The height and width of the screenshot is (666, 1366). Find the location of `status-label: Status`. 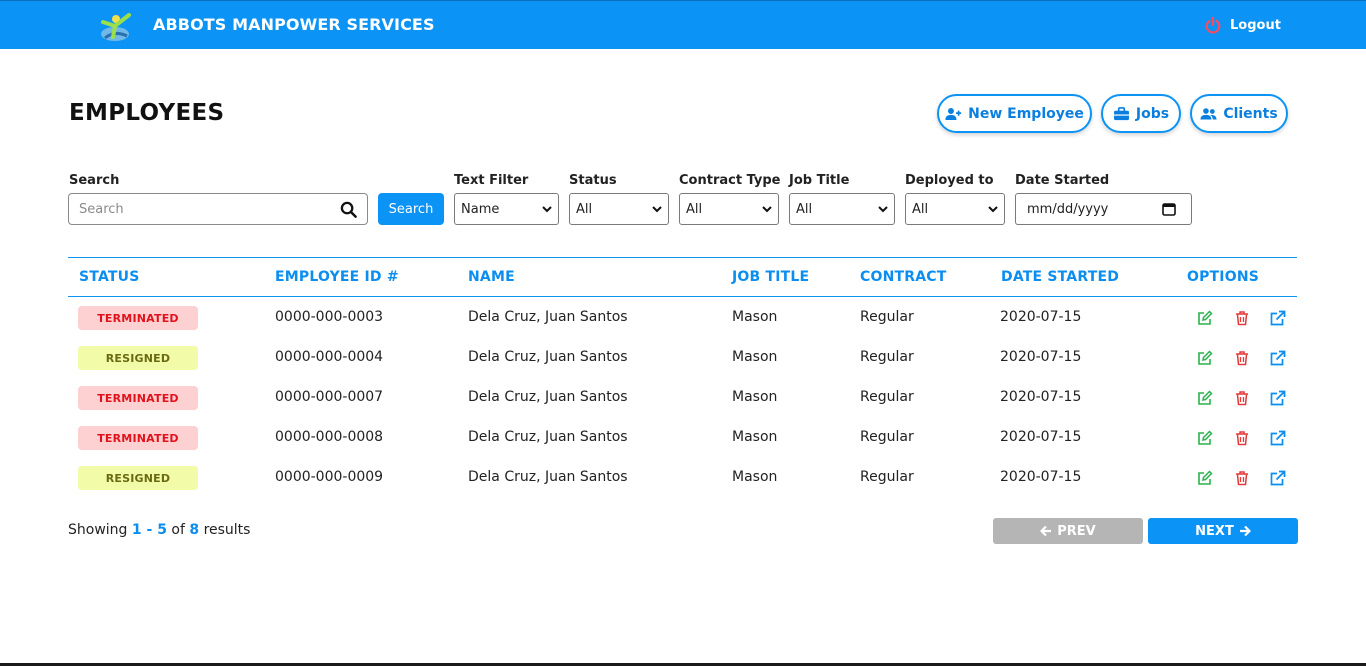

status-label: Status is located at coordinates (593, 180).